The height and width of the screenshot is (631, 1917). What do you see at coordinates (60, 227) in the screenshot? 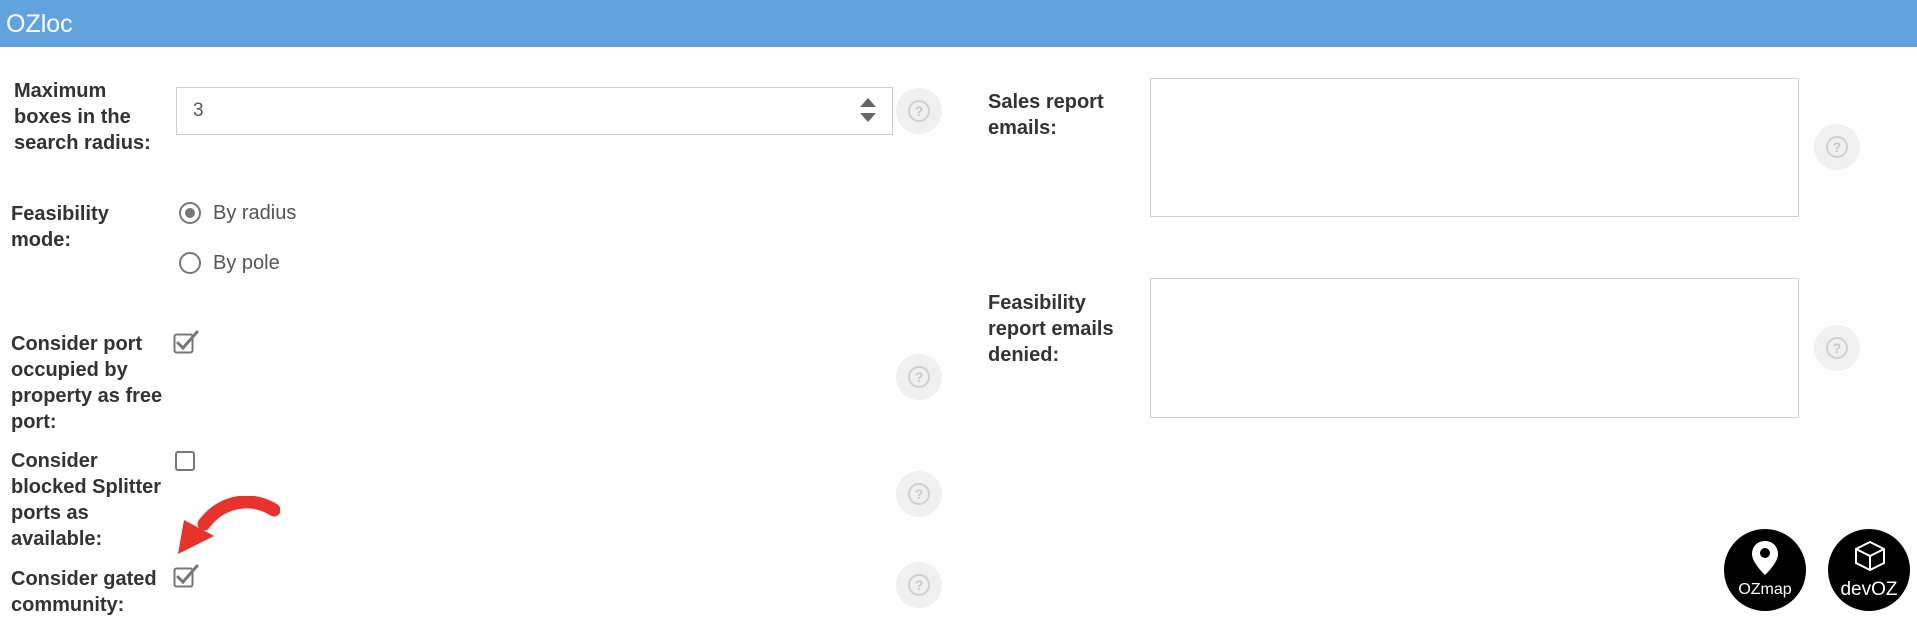
I see `feasibility-mode-label: Feasibility mode:` at bounding box center [60, 227].